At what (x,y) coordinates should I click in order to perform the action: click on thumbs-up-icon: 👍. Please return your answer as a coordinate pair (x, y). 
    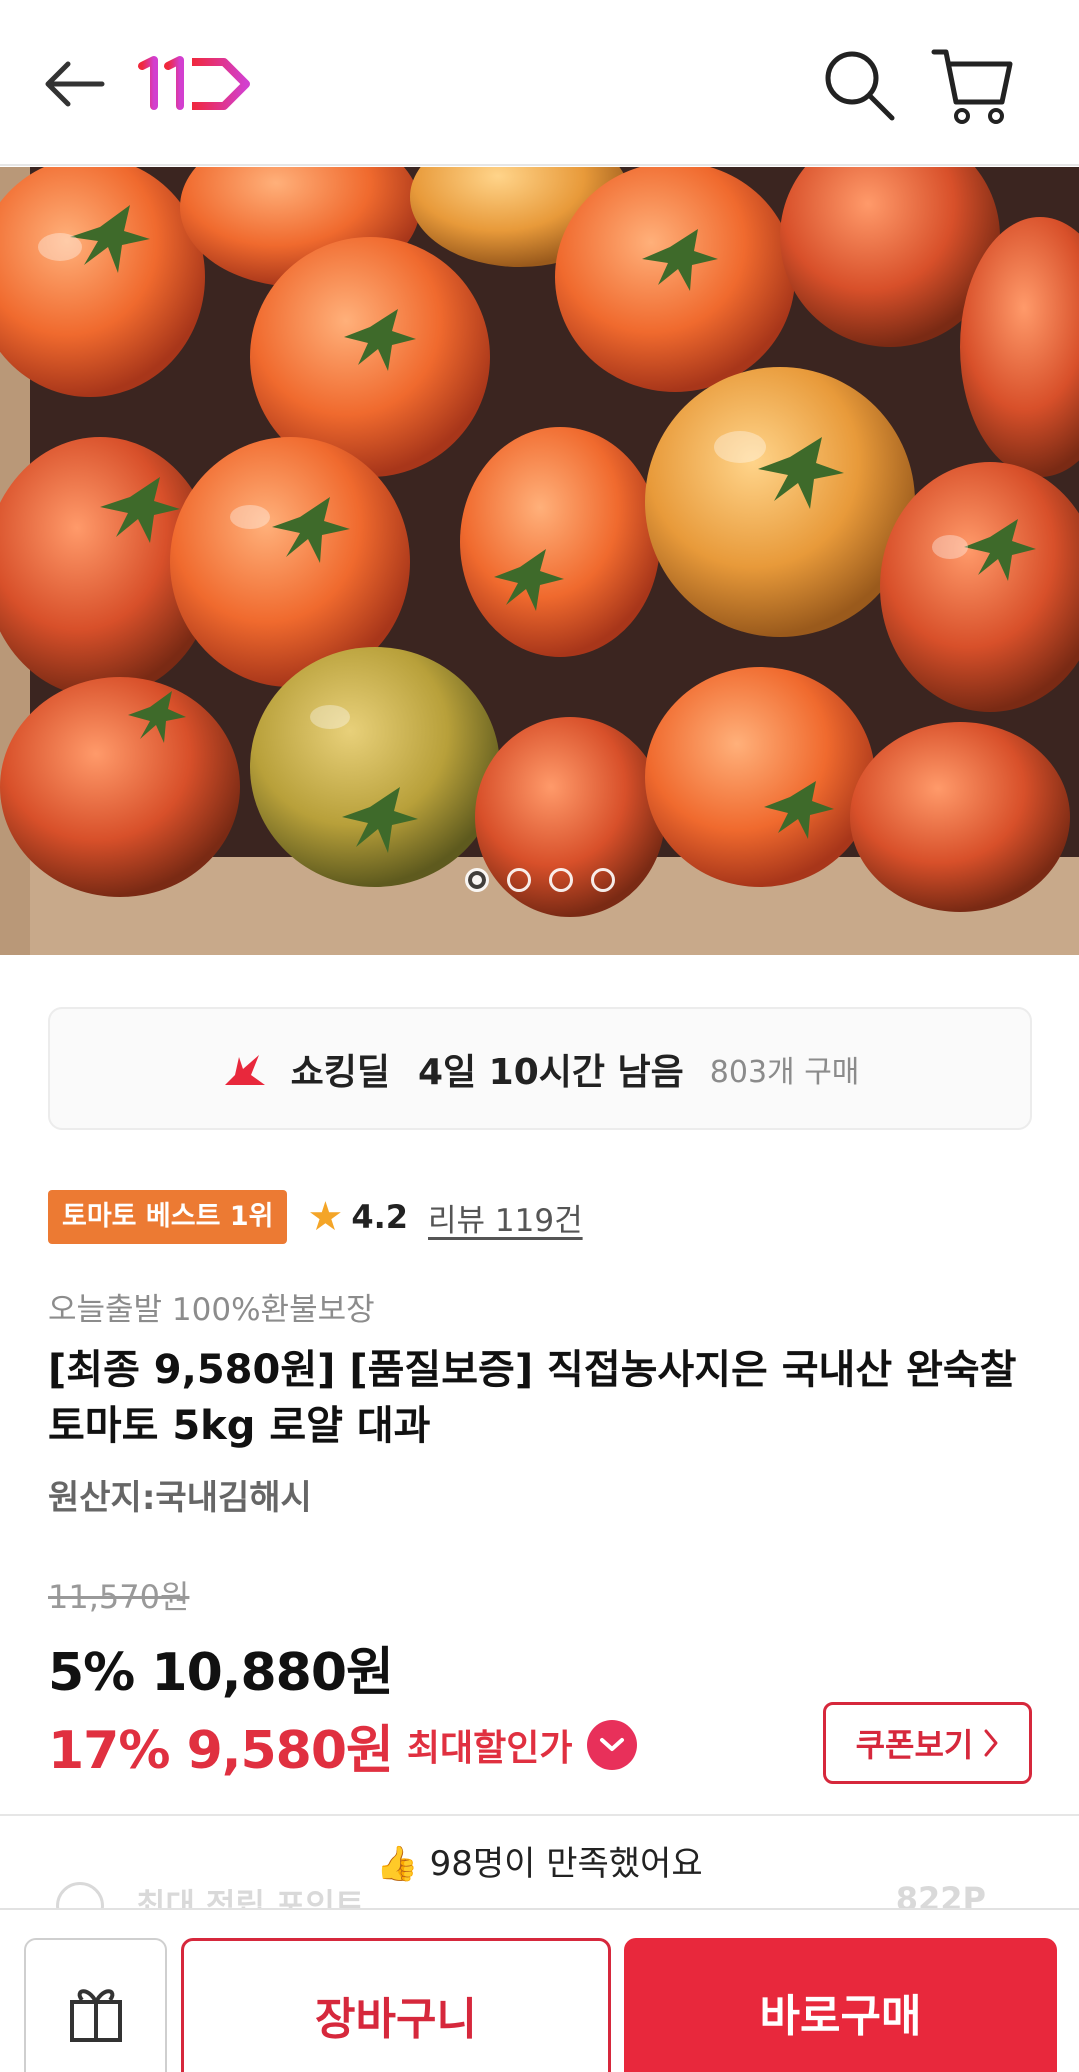
    Looking at the image, I should click on (397, 1864).